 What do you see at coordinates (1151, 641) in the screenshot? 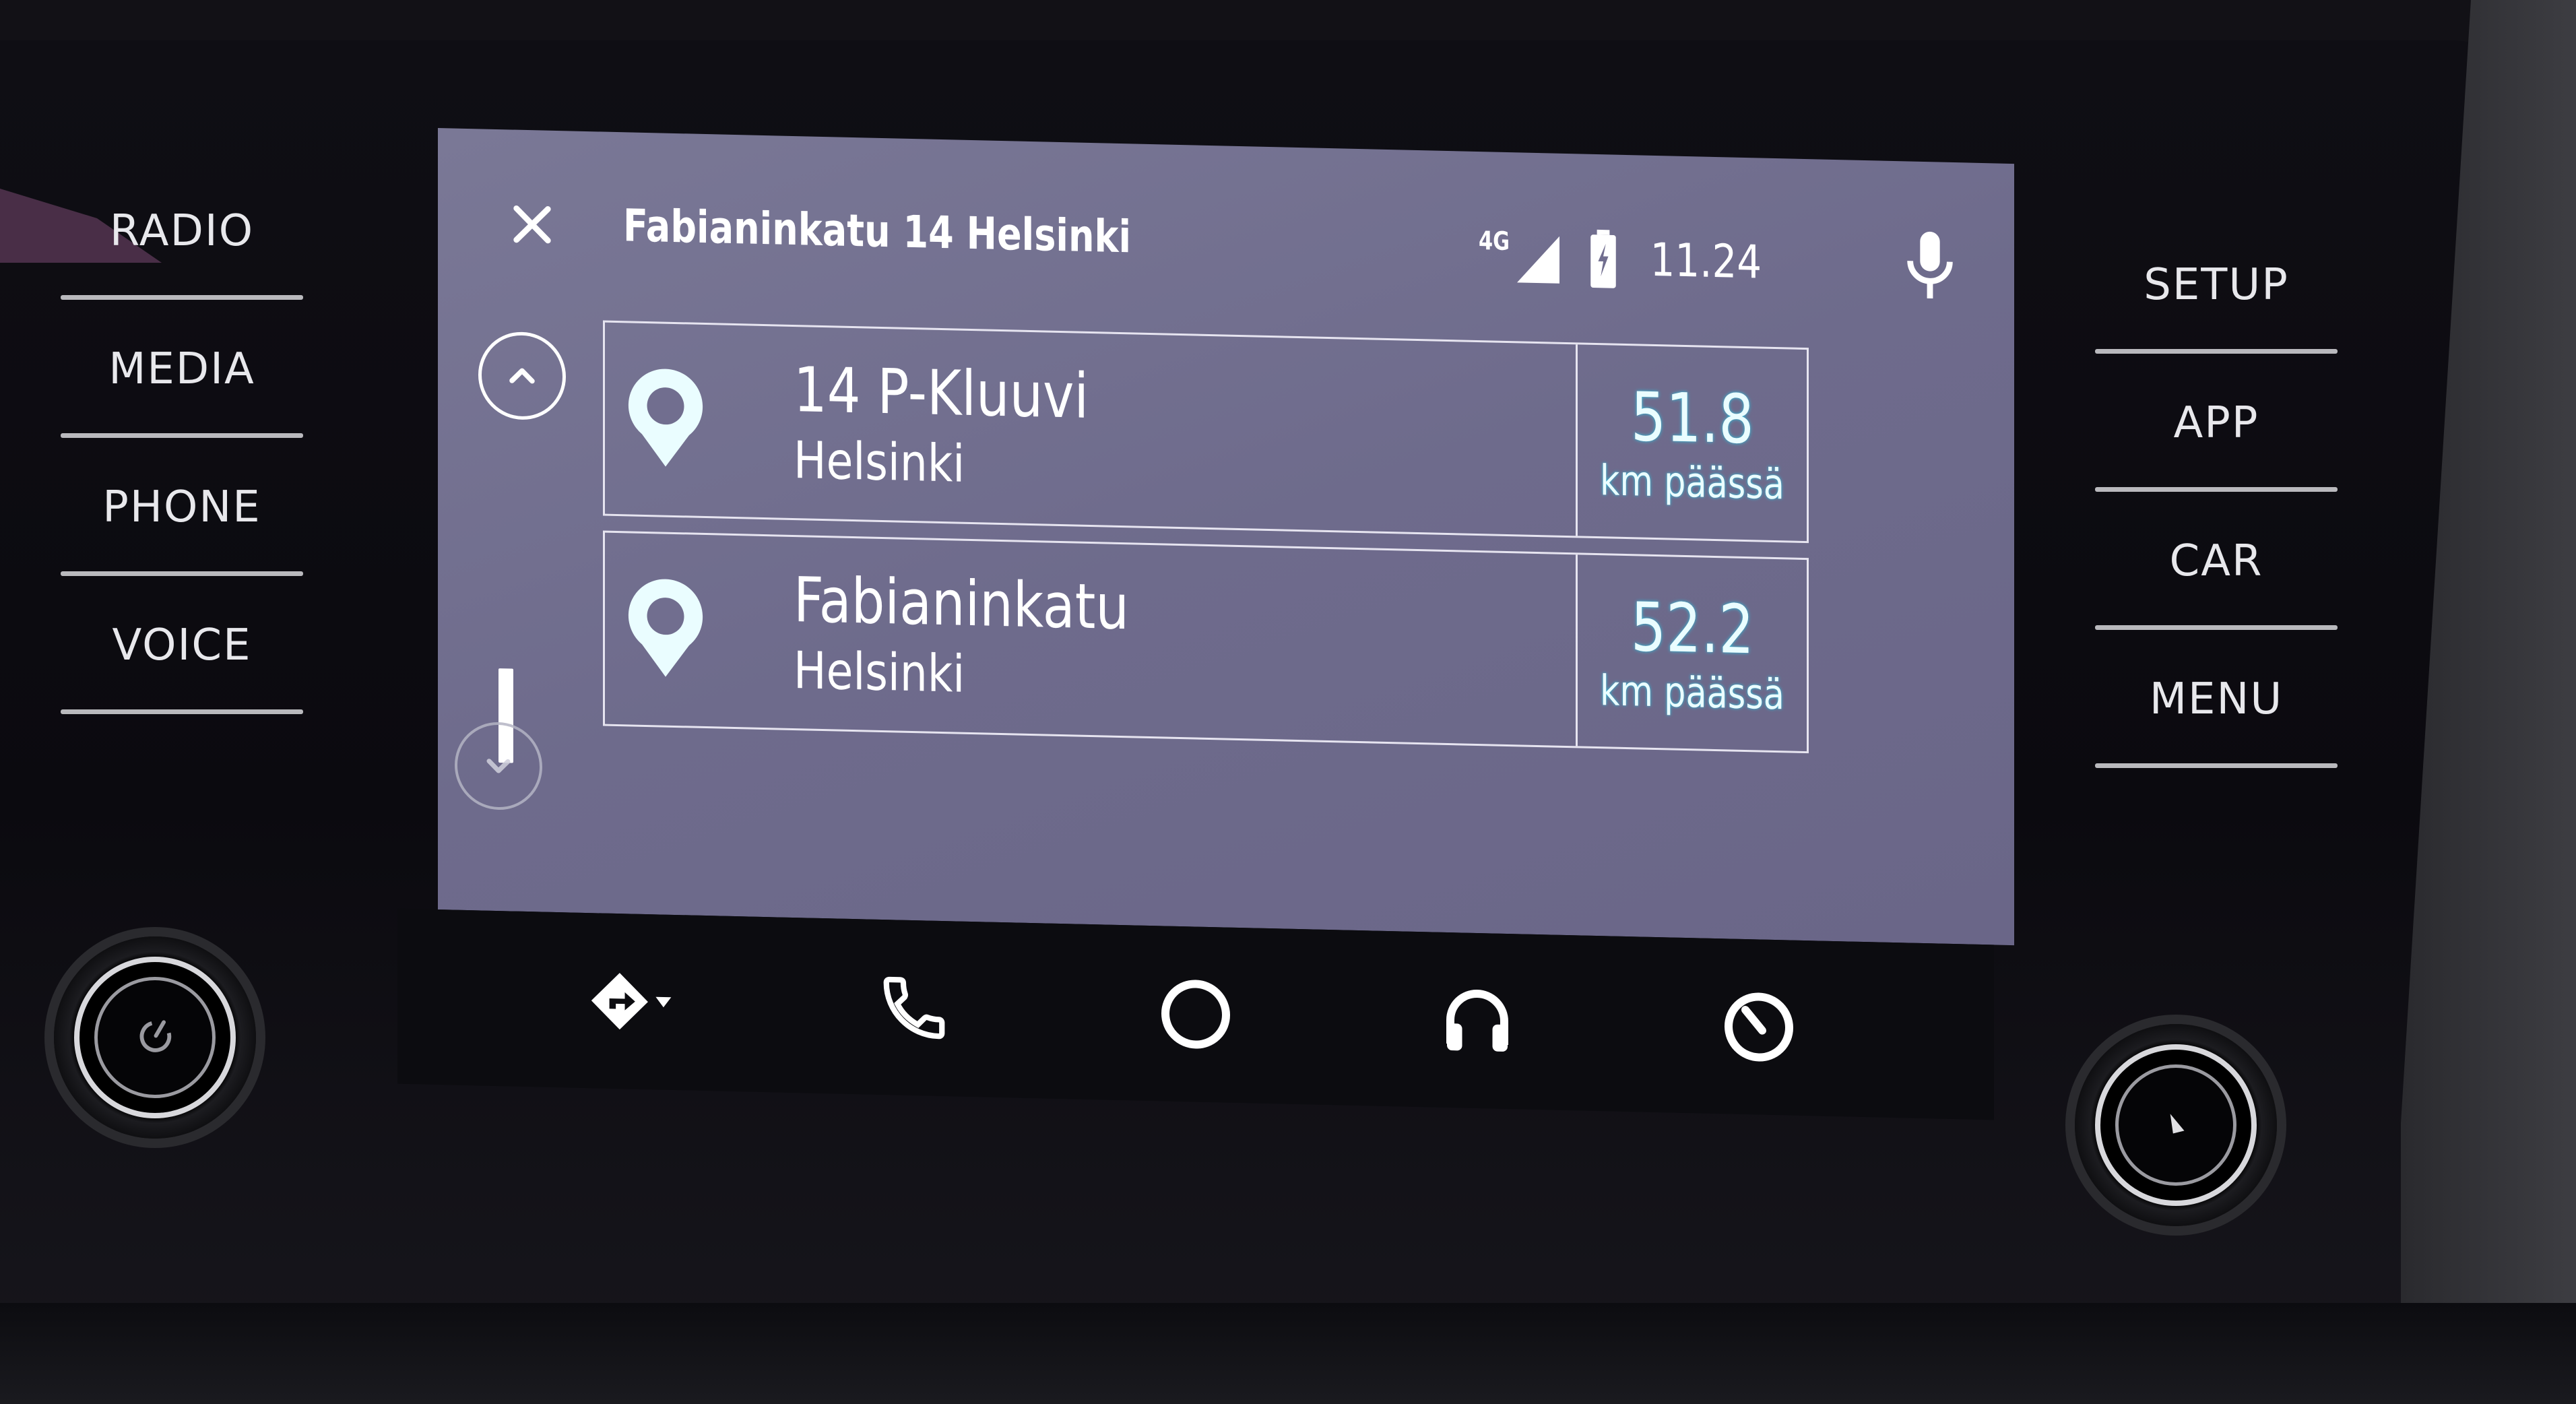
I see `result-text: Fabianinkatu Helsinki` at bounding box center [1151, 641].